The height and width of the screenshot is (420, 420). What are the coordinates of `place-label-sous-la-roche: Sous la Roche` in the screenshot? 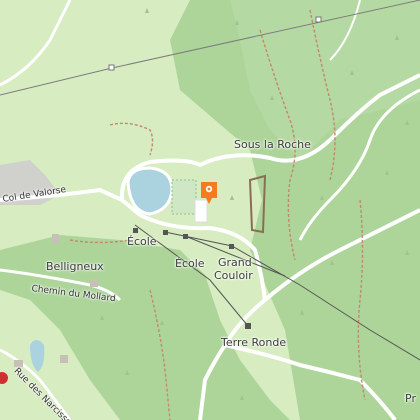 It's located at (272, 144).